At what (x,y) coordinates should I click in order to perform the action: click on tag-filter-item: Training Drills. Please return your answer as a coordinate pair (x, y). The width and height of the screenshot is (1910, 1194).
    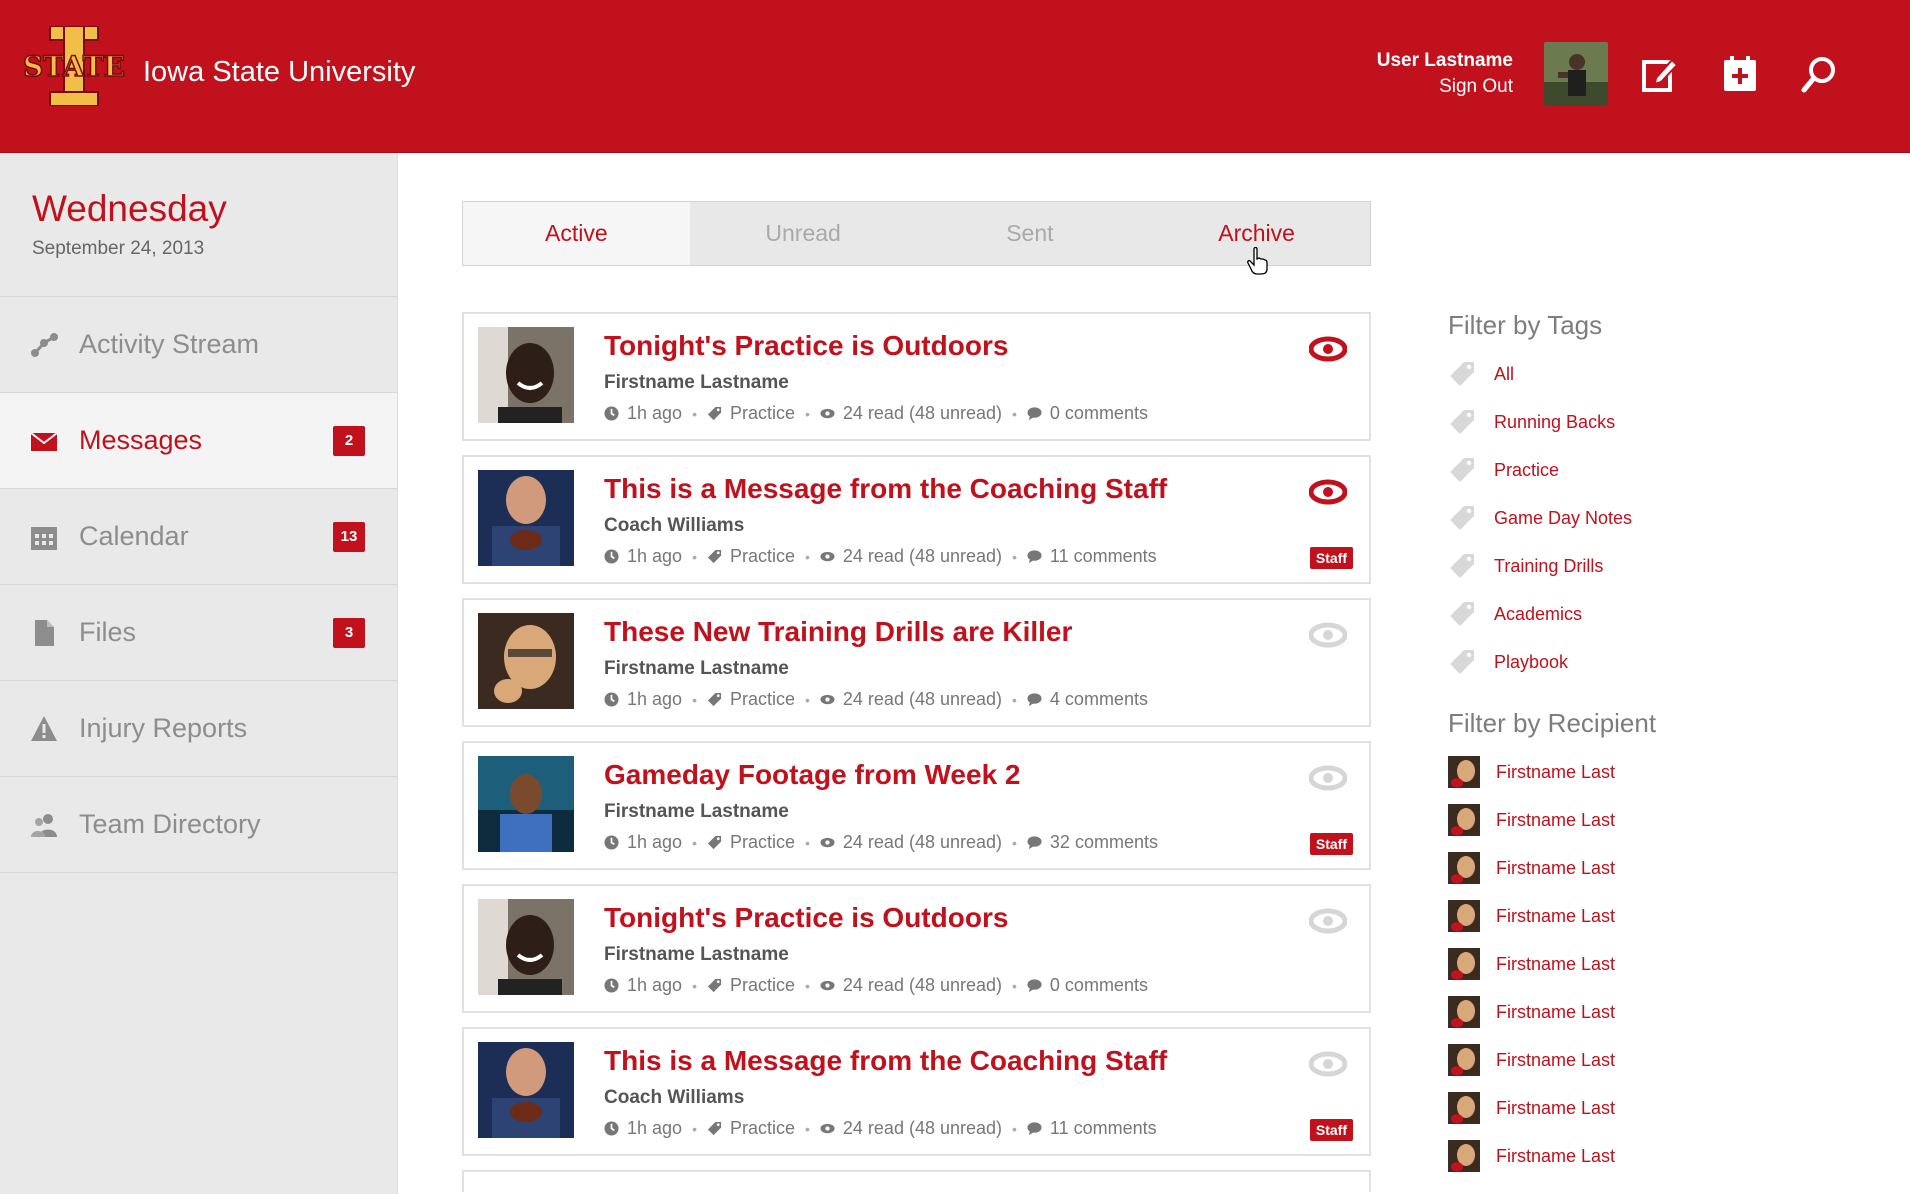
    Looking at the image, I should click on (1668, 566).